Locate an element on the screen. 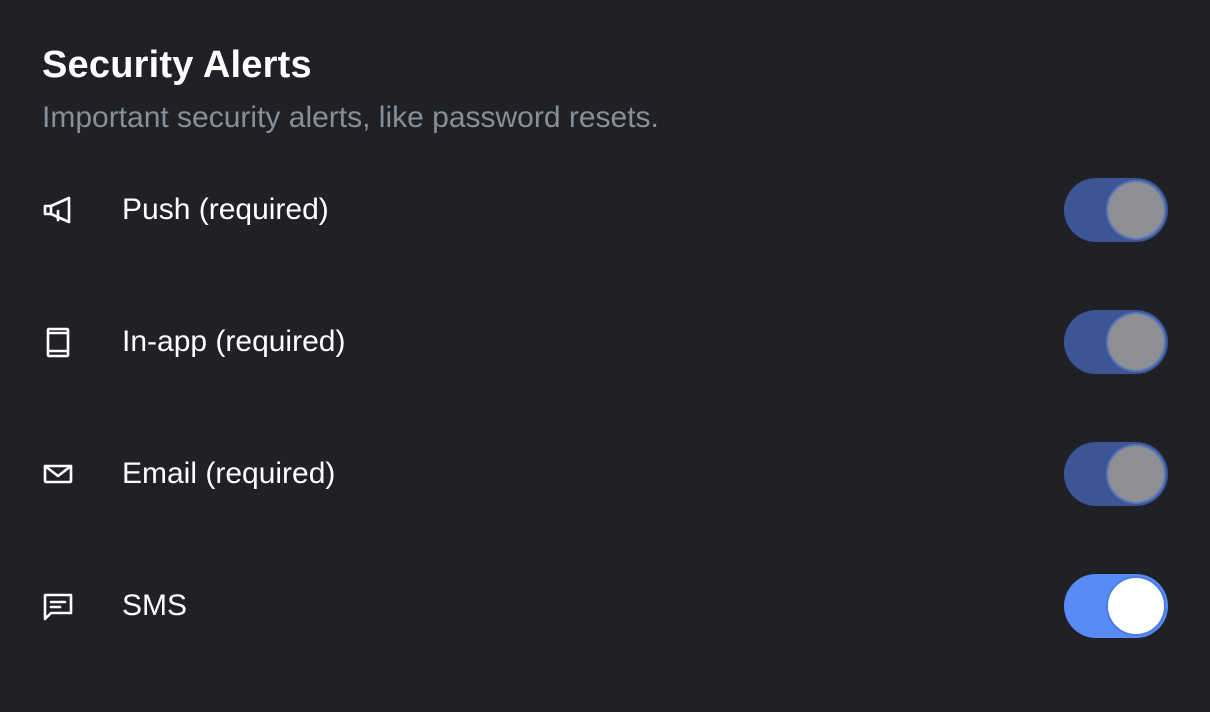 The image size is (1210, 712). channel-row-sms: SMS is located at coordinates (605, 606).